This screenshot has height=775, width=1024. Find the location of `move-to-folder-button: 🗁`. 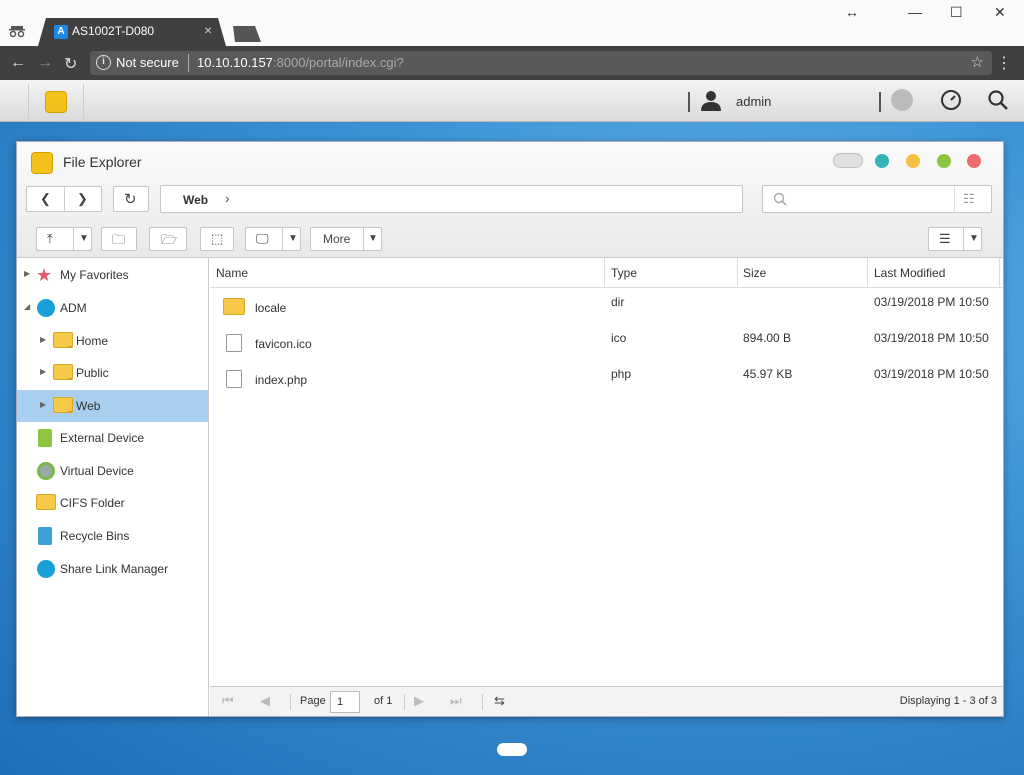

move-to-folder-button: 🗁 is located at coordinates (168, 239).